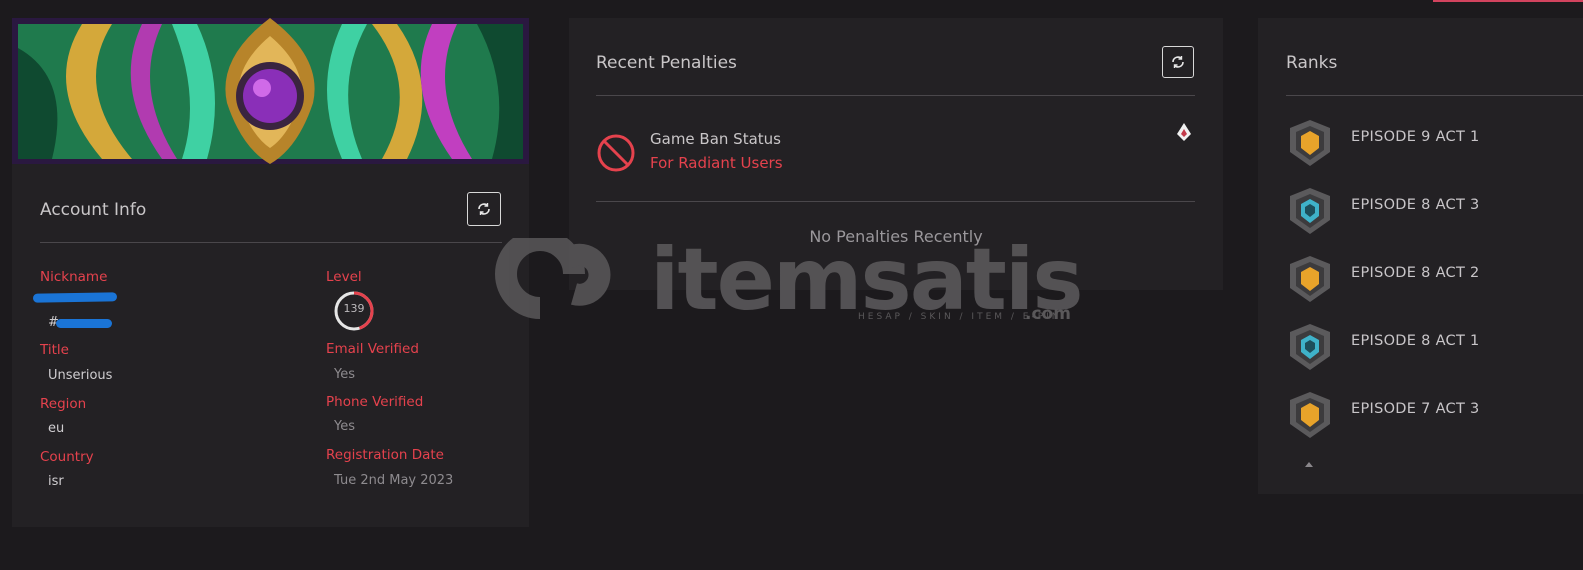 The height and width of the screenshot is (570, 1583). Describe the element at coordinates (1415, 341) in the screenshot. I see `rank-label: EPISODE 8 ACT 1` at that location.